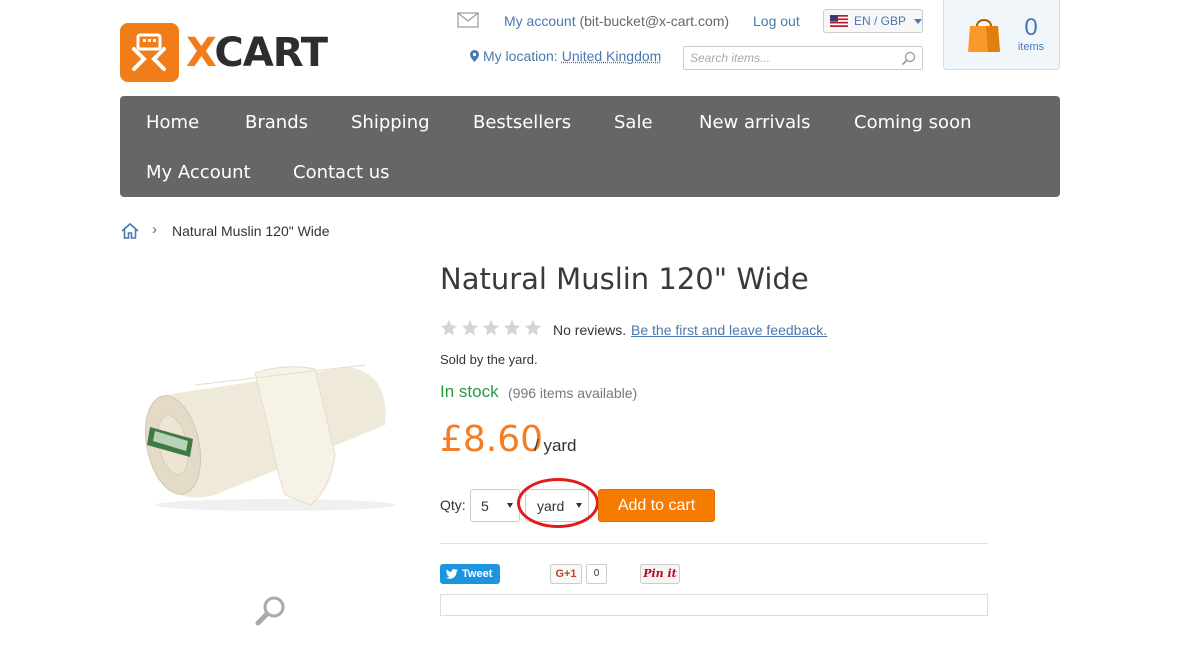 The image size is (1177, 665). What do you see at coordinates (453, 505) in the screenshot?
I see `qty-label: Qty:` at bounding box center [453, 505].